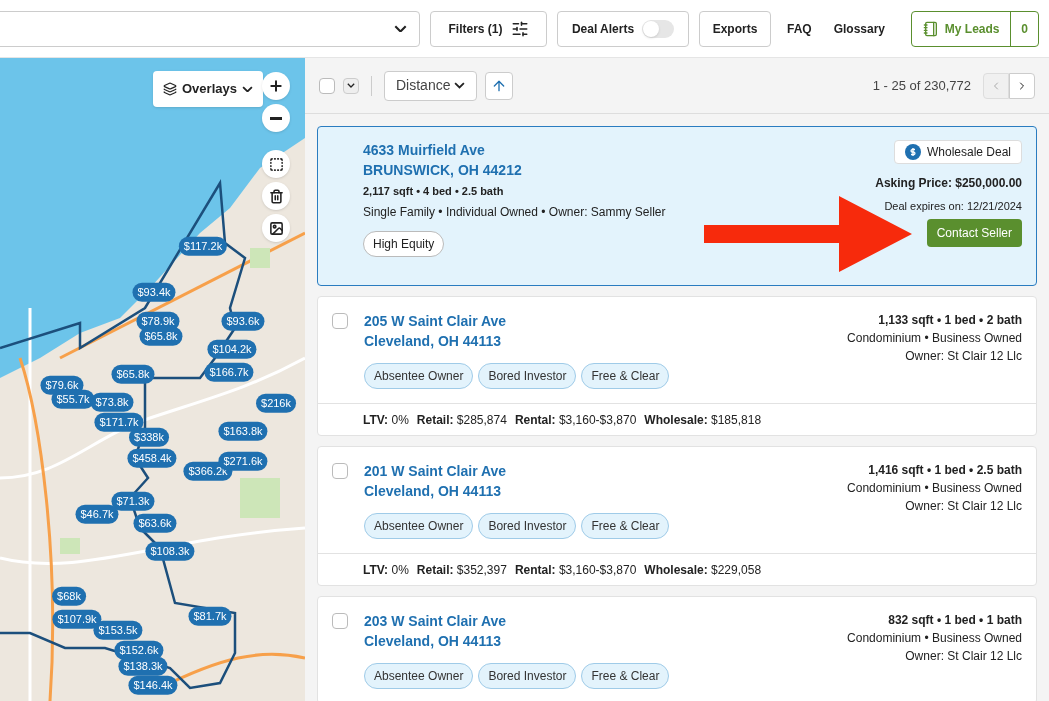 Image resolution: width=1049 pixels, height=701 pixels. Describe the element at coordinates (658, 28) in the screenshot. I see `deal-alerts-toggle` at that location.